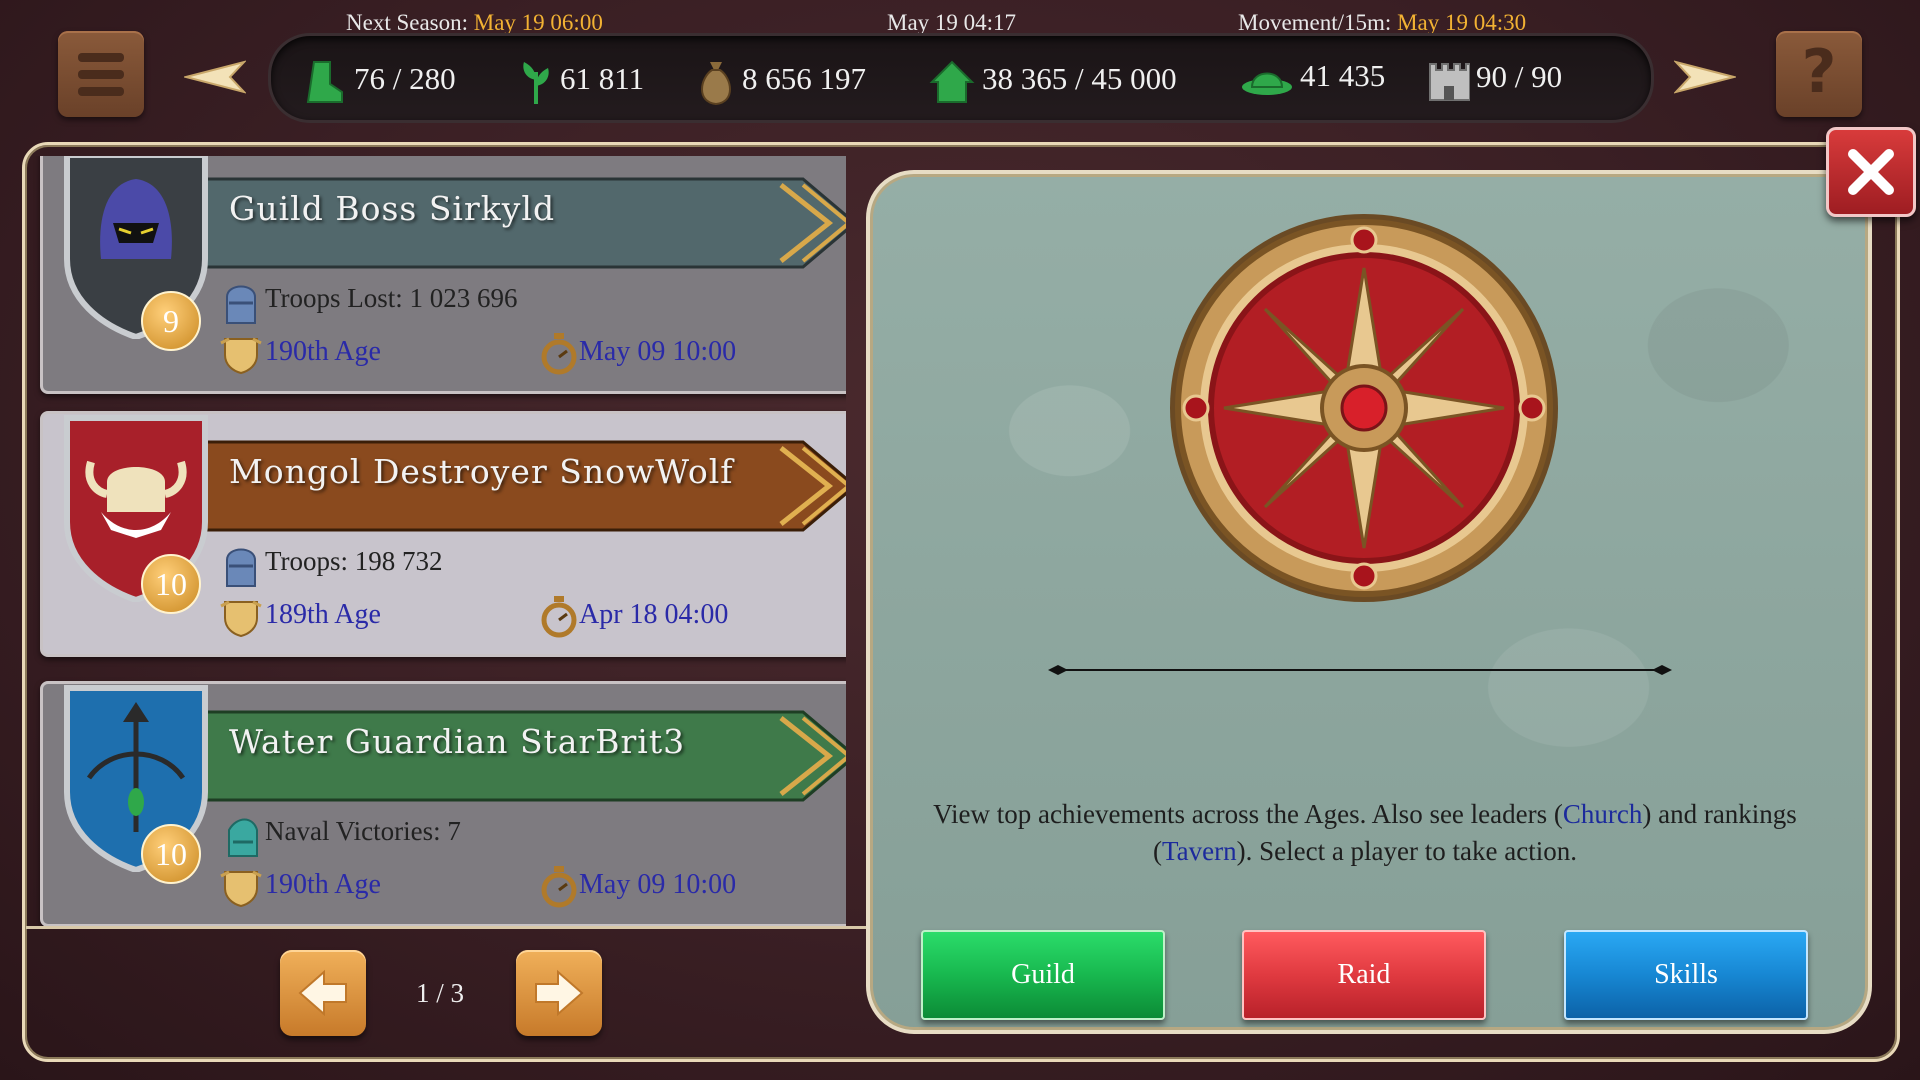 The image size is (1920, 1080). Describe the element at coordinates (1267, 83) in the screenshot. I see `hat-icon` at that location.